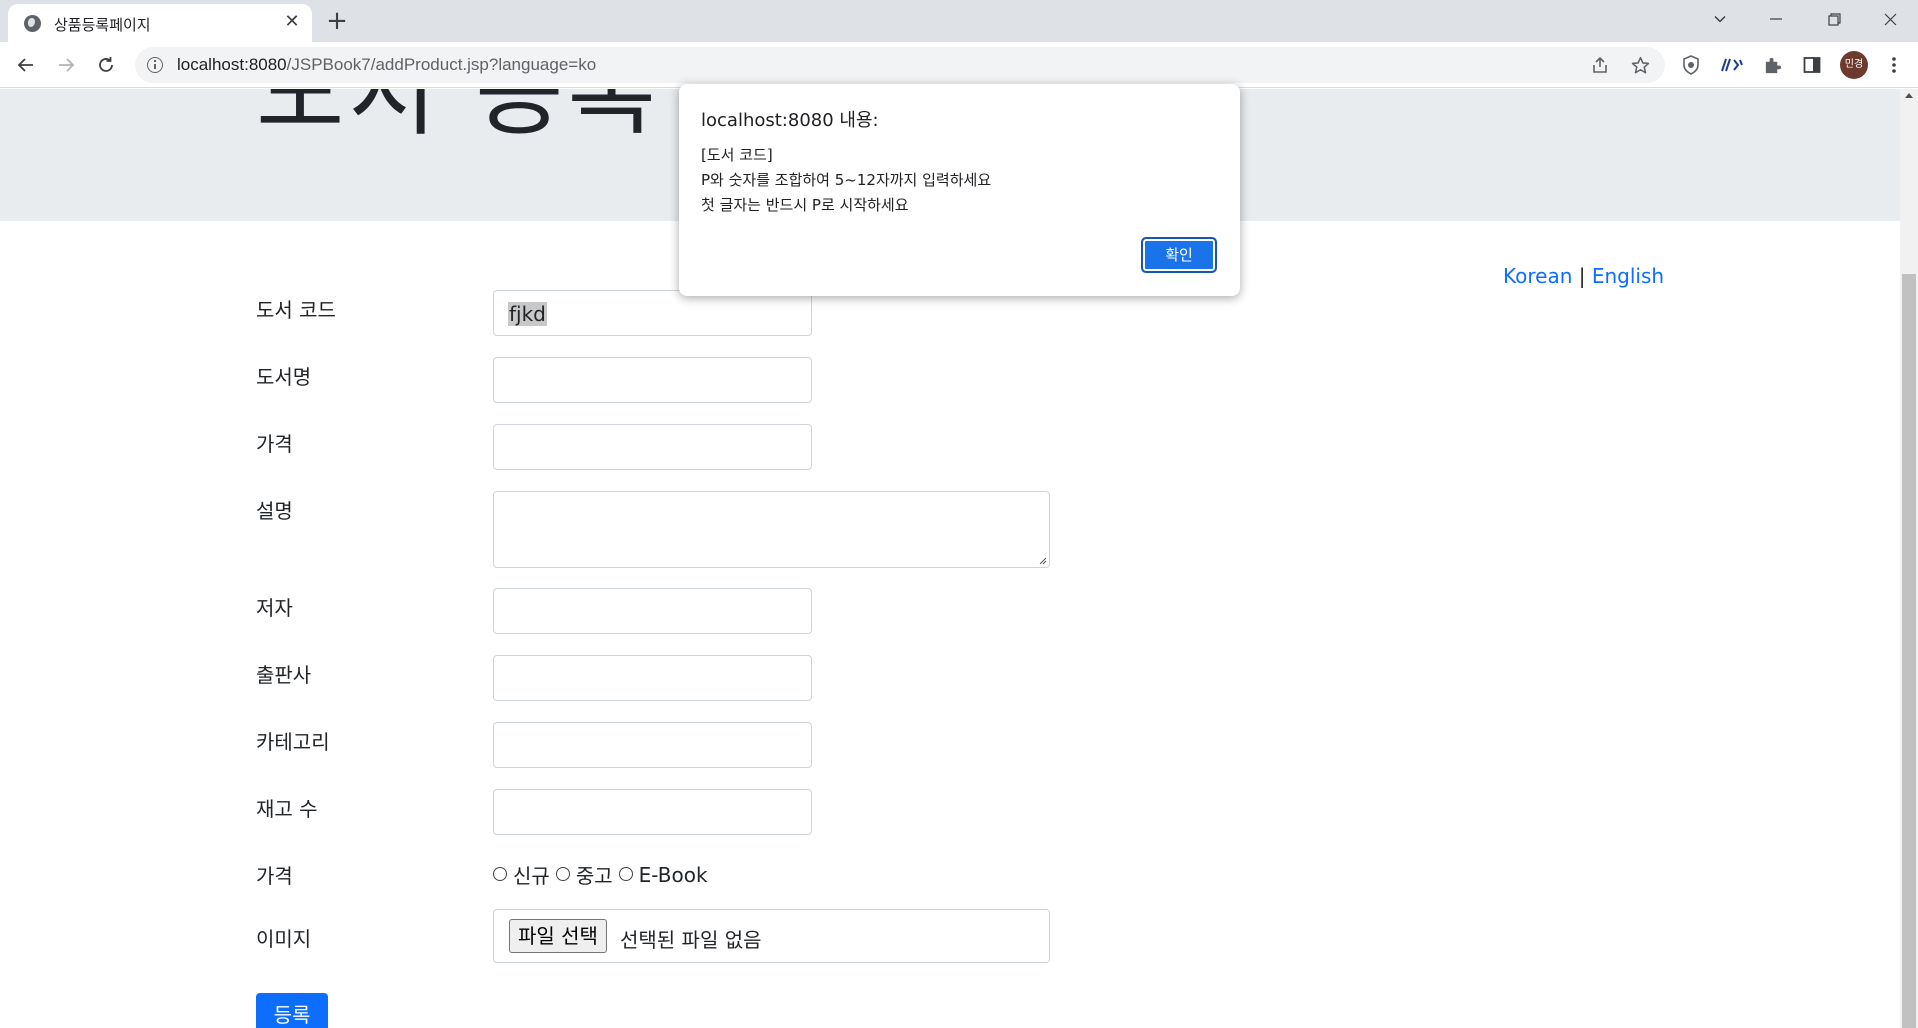 This screenshot has height=1028, width=1918. What do you see at coordinates (284, 939) in the screenshot?
I see `image-label: 이미지` at bounding box center [284, 939].